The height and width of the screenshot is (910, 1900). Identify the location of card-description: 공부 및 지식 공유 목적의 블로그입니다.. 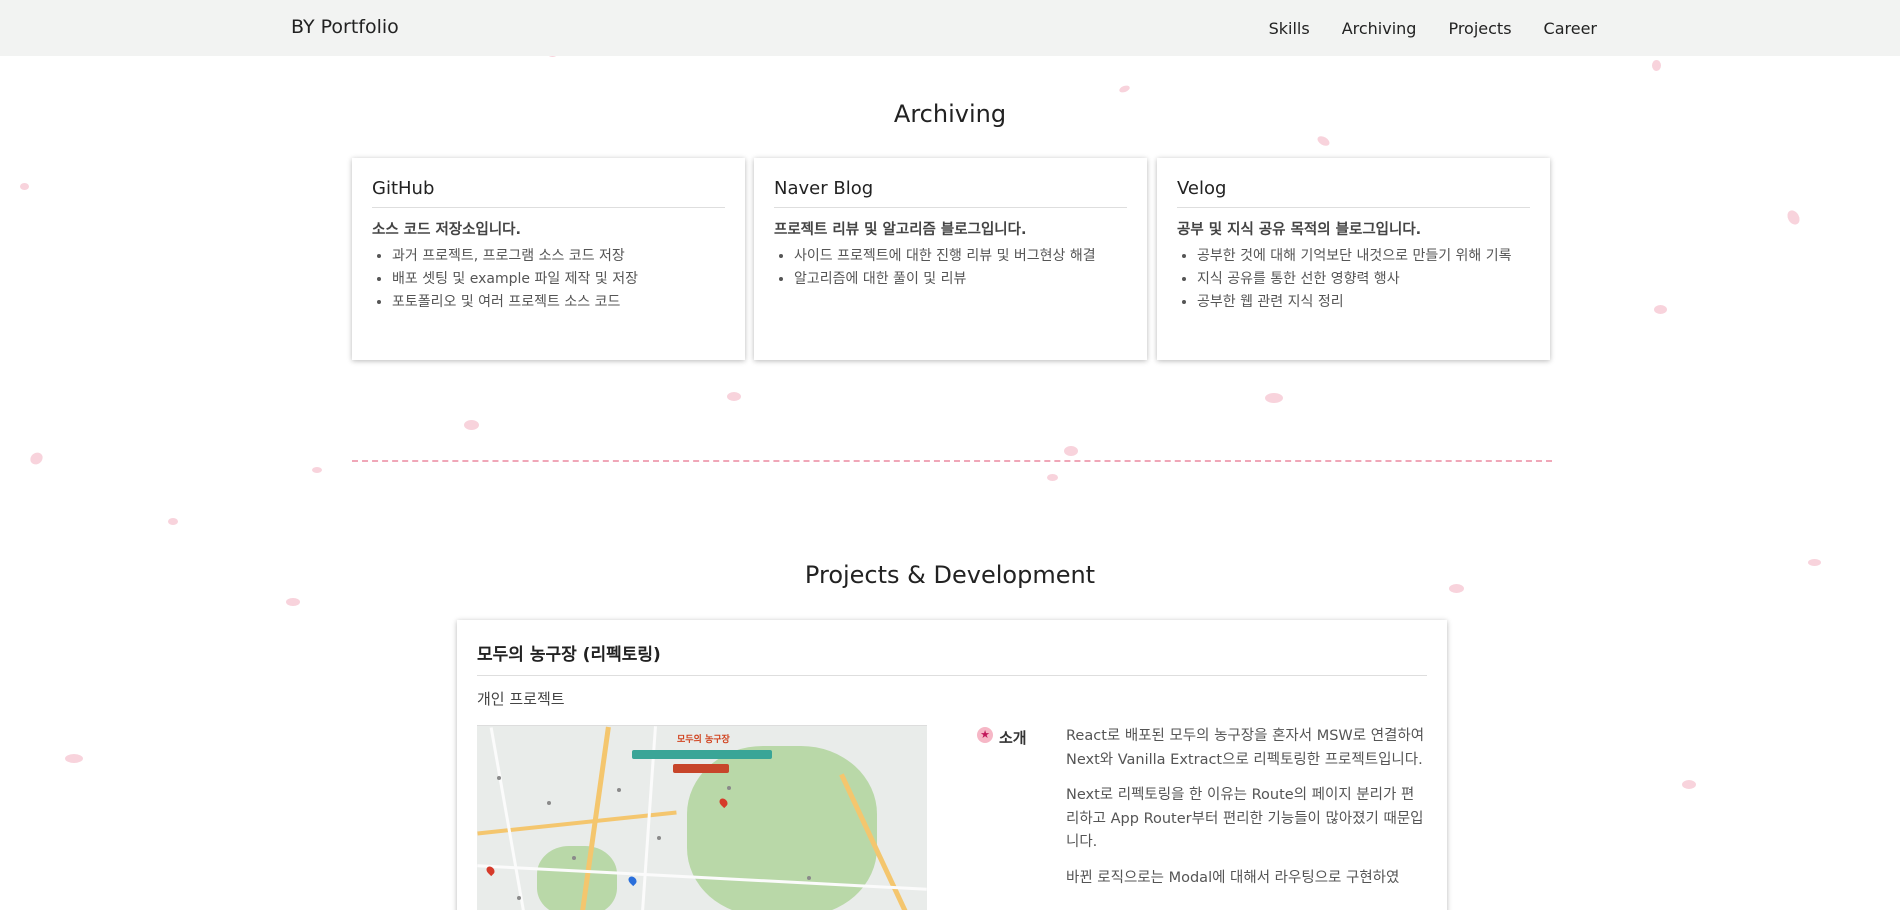
(1299, 230).